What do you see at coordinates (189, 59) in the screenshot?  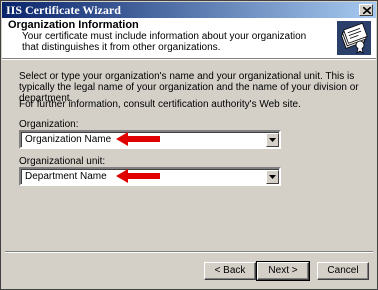 I see `header-divider` at bounding box center [189, 59].